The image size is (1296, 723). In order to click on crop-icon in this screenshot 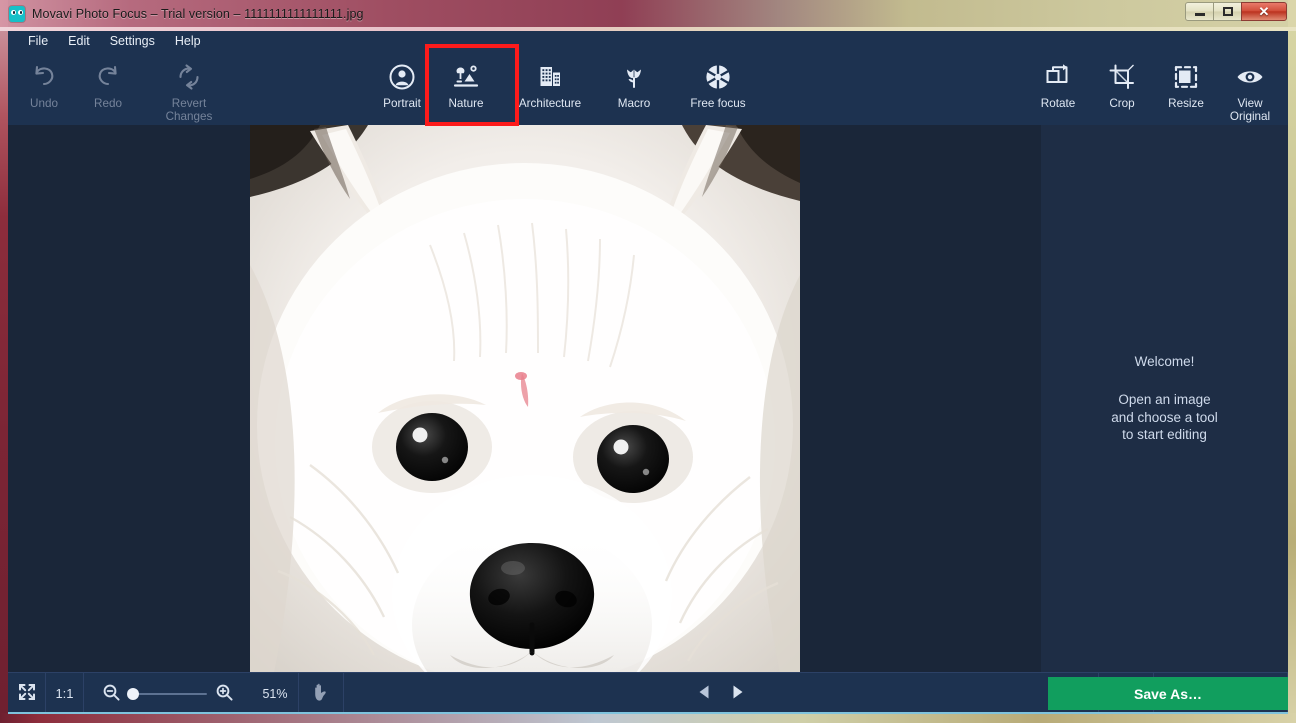, I will do `click(1122, 77)`.